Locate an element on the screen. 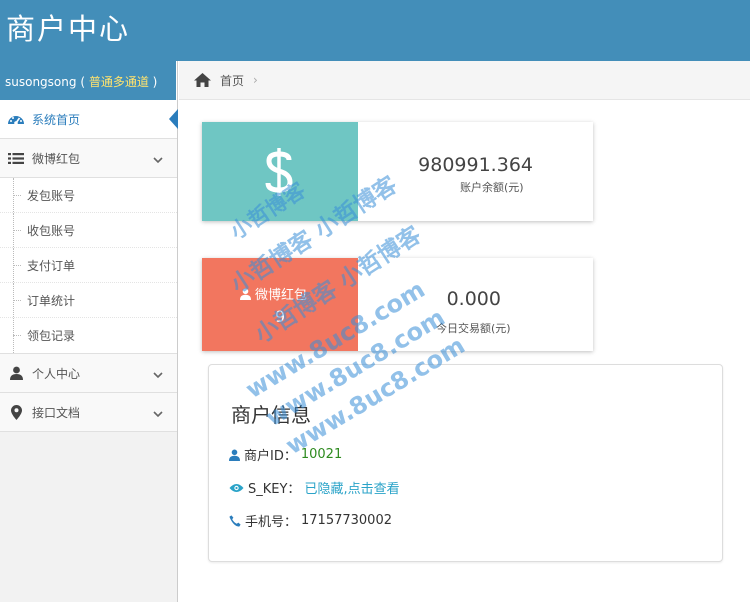 The image size is (750, 602). top-bar: 商户中心 is located at coordinates (375, 30).